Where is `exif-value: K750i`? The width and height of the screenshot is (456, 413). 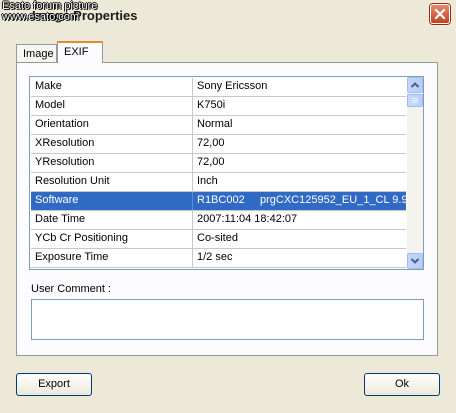 exif-value: K750i is located at coordinates (211, 105).